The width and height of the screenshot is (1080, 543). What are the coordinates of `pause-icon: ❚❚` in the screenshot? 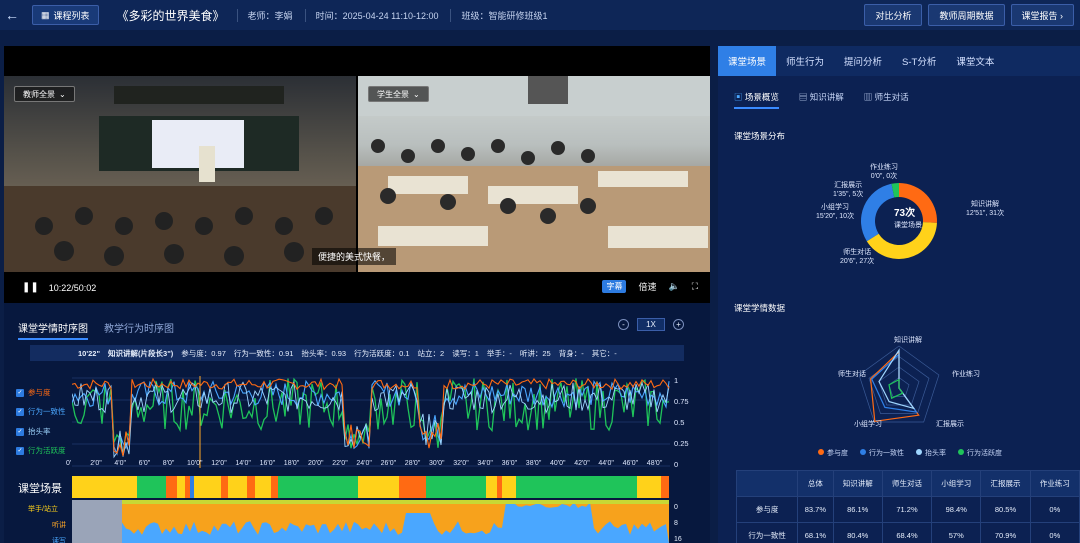 It's located at (30, 287).